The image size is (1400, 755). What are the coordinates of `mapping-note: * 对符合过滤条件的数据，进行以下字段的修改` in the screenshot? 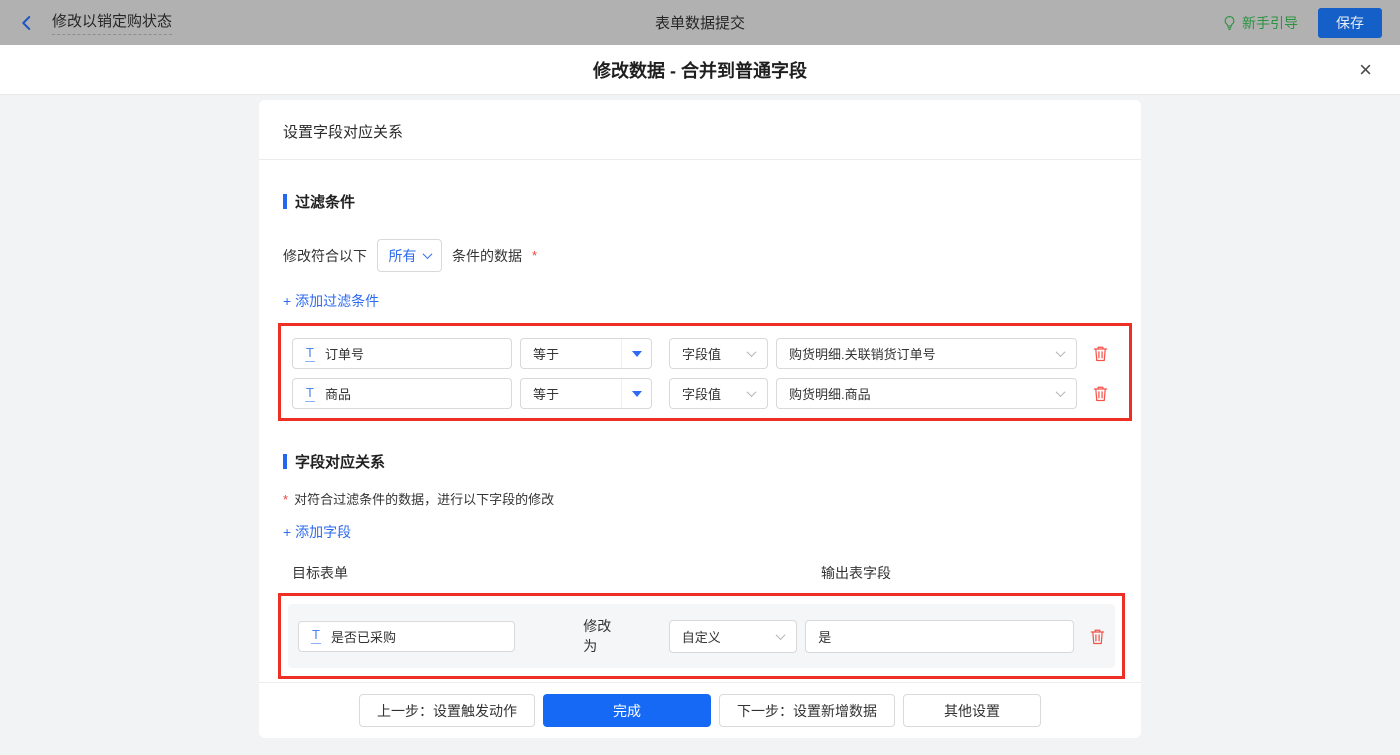 It's located at (419, 499).